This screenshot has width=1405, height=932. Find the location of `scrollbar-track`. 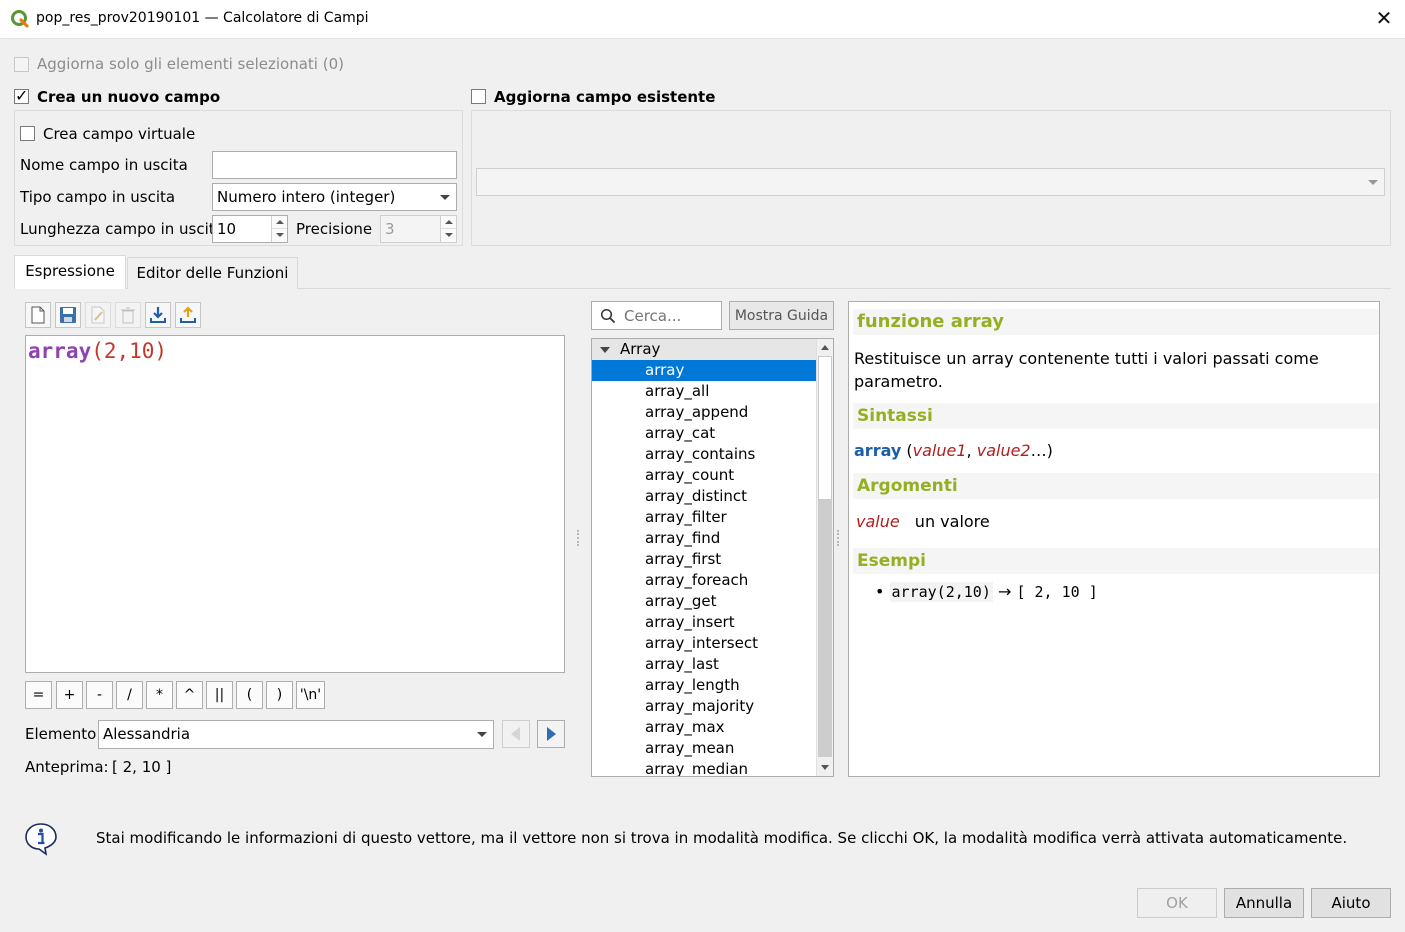

scrollbar-track is located at coordinates (825, 628).